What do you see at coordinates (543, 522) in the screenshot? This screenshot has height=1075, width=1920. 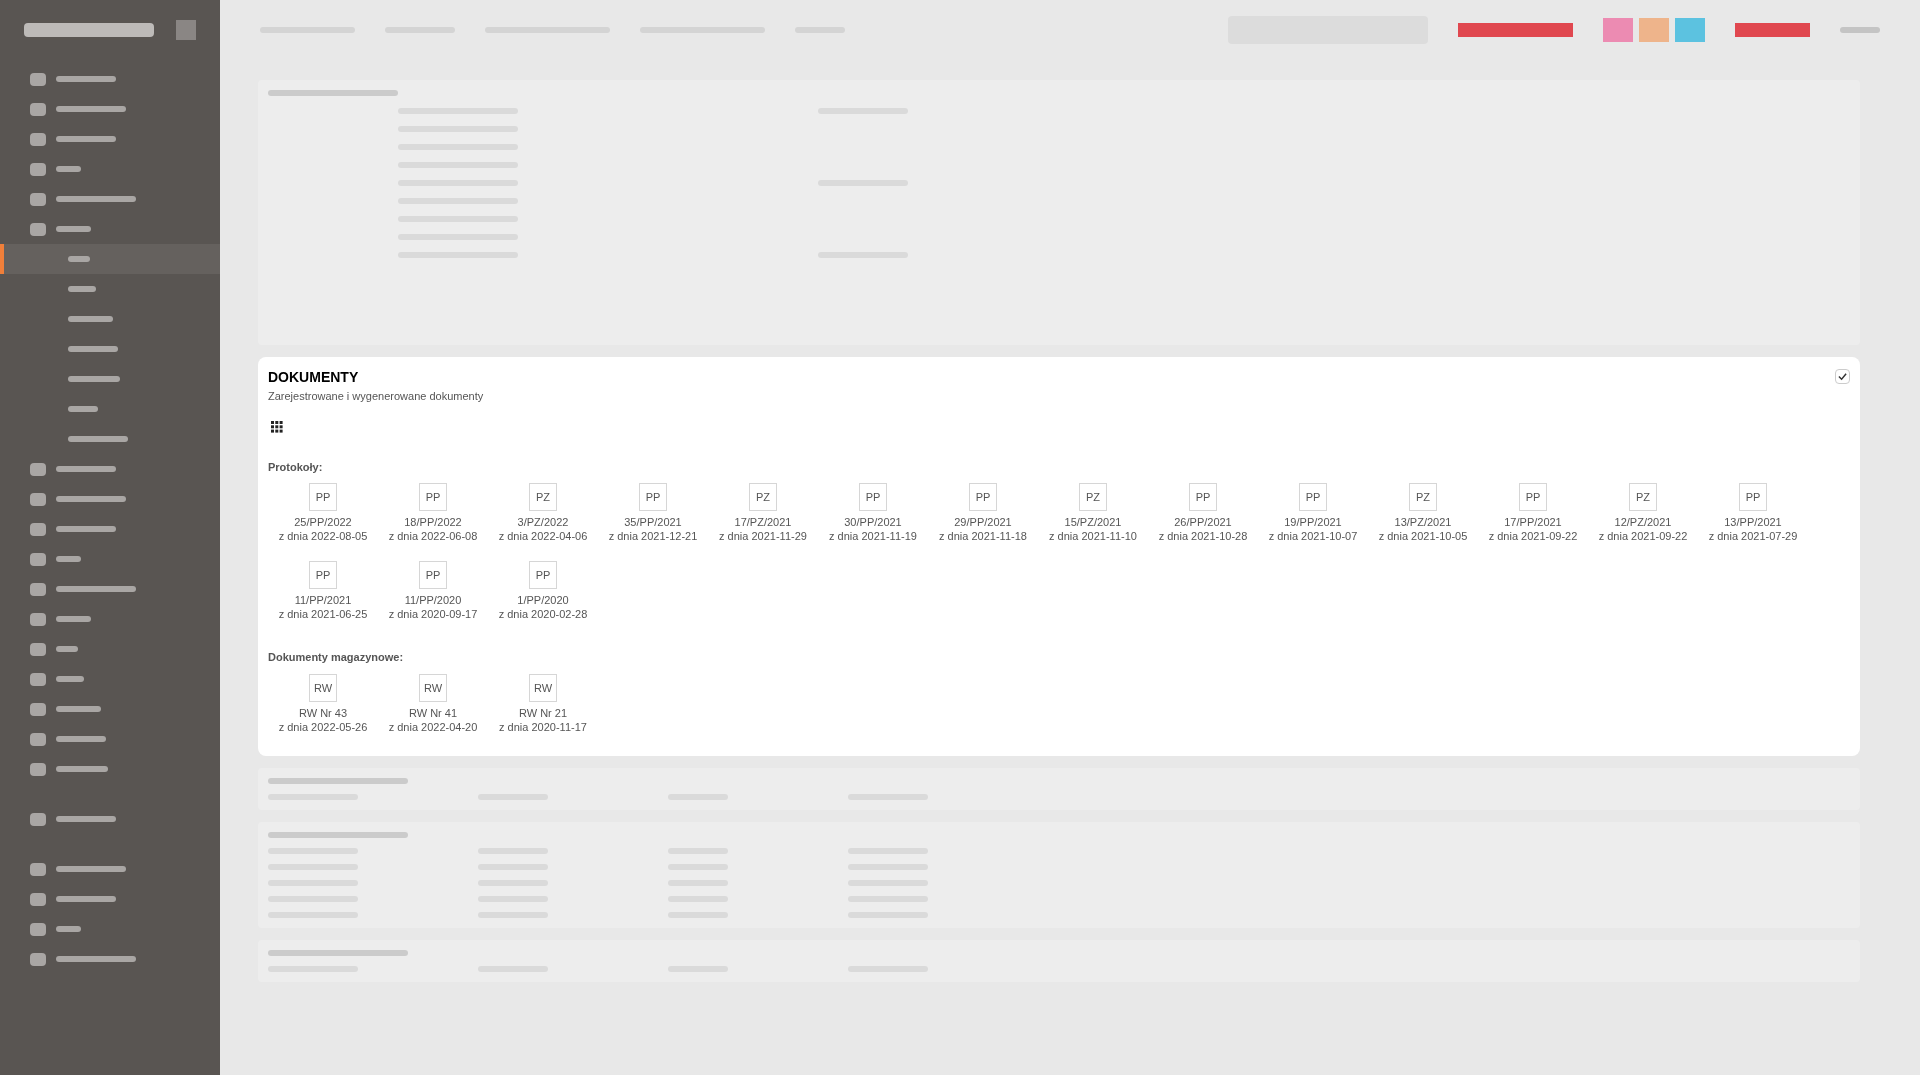 I see `document-number: 3/PZ/2022` at bounding box center [543, 522].